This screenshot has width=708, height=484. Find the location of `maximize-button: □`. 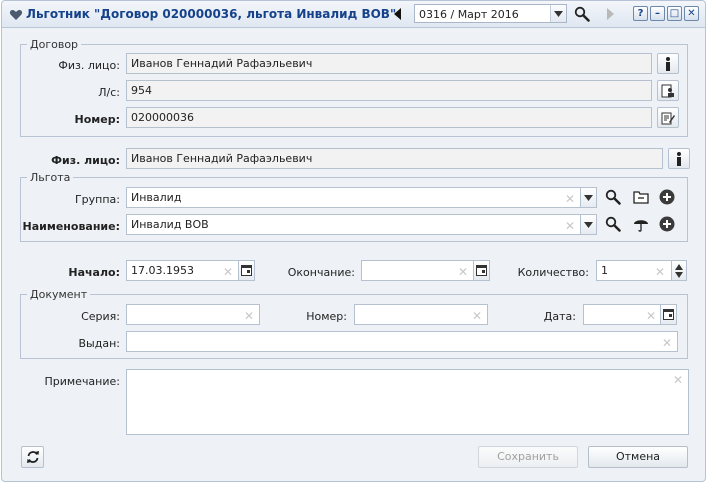

maximize-button: □ is located at coordinates (674, 13).